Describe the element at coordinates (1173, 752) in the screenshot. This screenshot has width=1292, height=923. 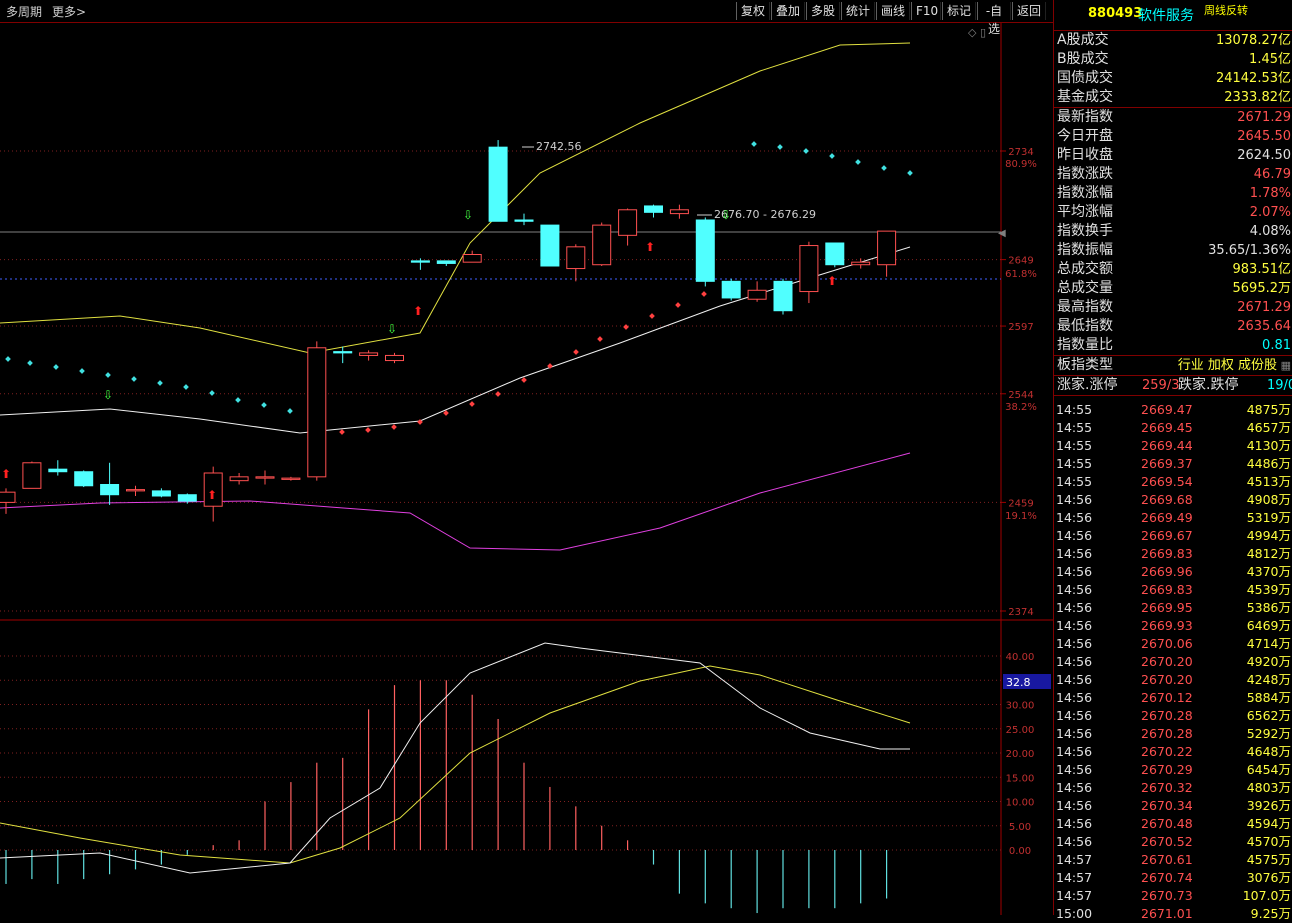
I see `tick-row: 14:56 2670.22 4648万` at that location.